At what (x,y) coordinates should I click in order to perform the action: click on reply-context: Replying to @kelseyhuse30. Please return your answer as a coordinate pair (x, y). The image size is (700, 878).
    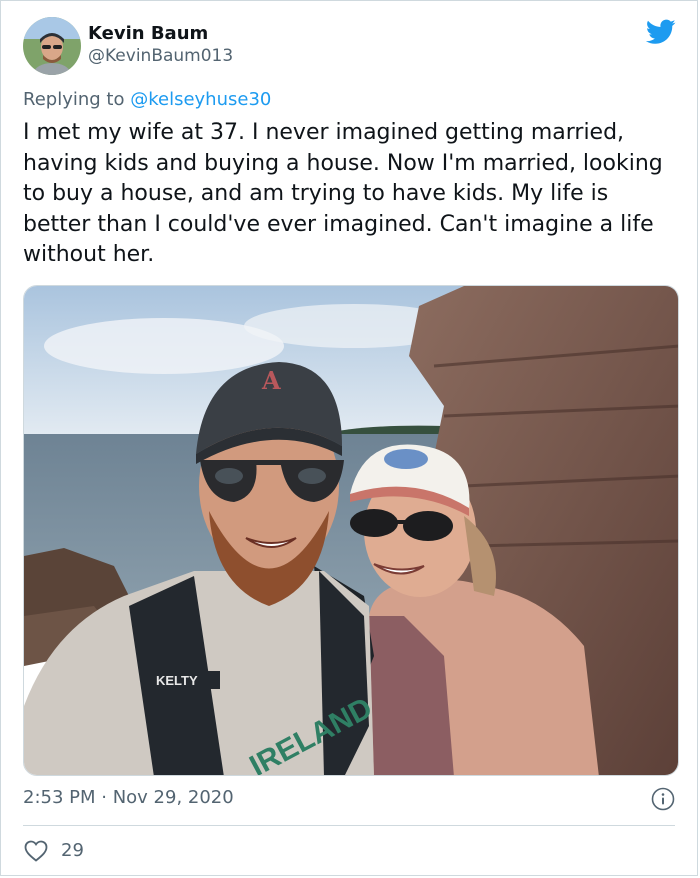
    Looking at the image, I should click on (147, 99).